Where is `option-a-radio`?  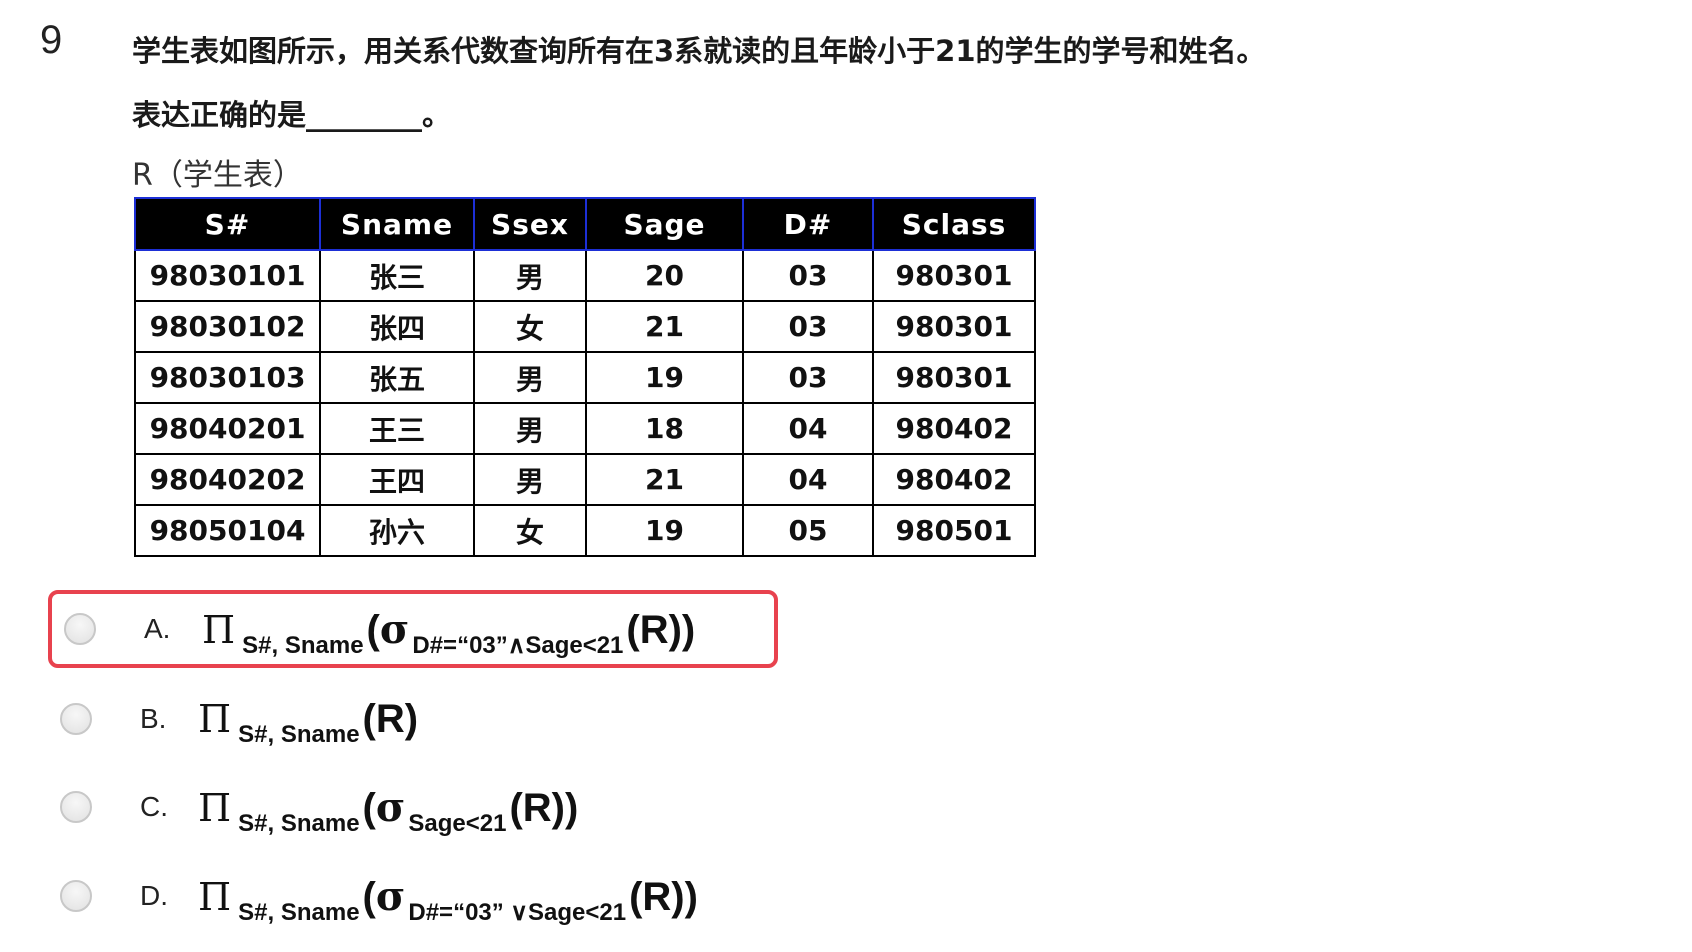 option-a-radio is located at coordinates (80, 629).